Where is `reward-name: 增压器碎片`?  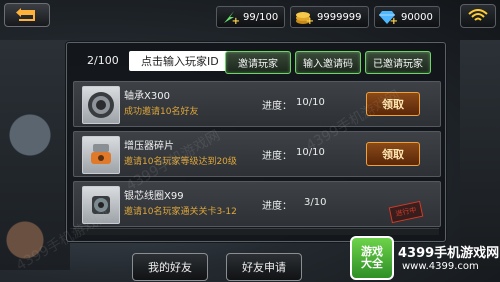
reward-name: 增压器碎片 is located at coordinates (149, 146).